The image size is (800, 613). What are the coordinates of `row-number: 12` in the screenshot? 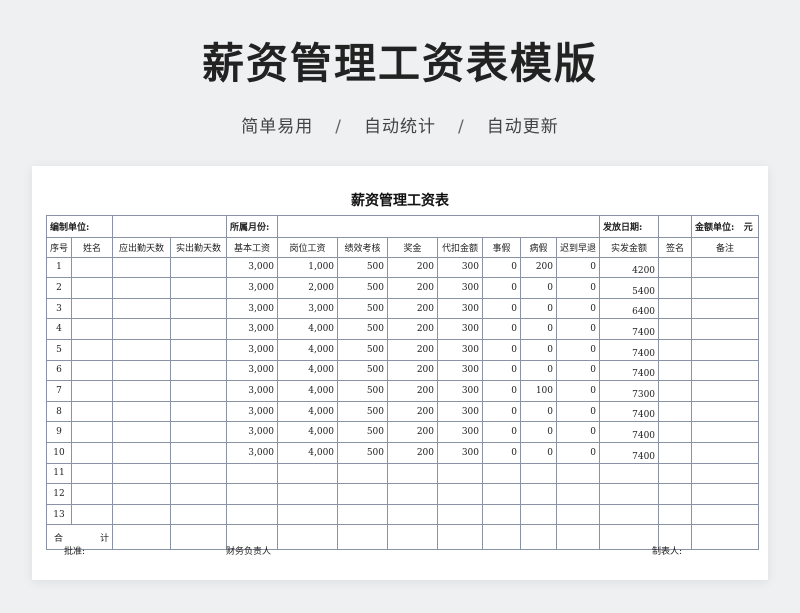 It's located at (59, 494).